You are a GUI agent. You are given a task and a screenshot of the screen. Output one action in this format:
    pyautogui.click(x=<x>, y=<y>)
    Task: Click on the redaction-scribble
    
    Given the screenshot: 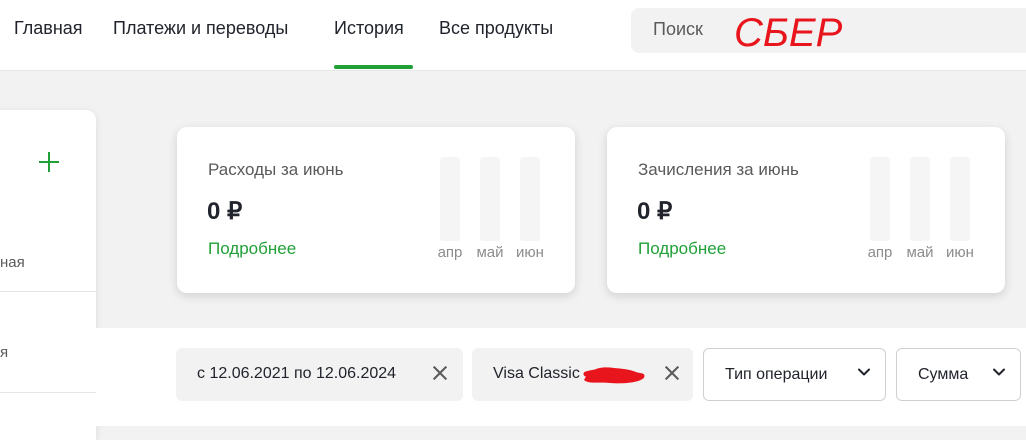 What is the action you would take?
    pyautogui.click(x=614, y=375)
    